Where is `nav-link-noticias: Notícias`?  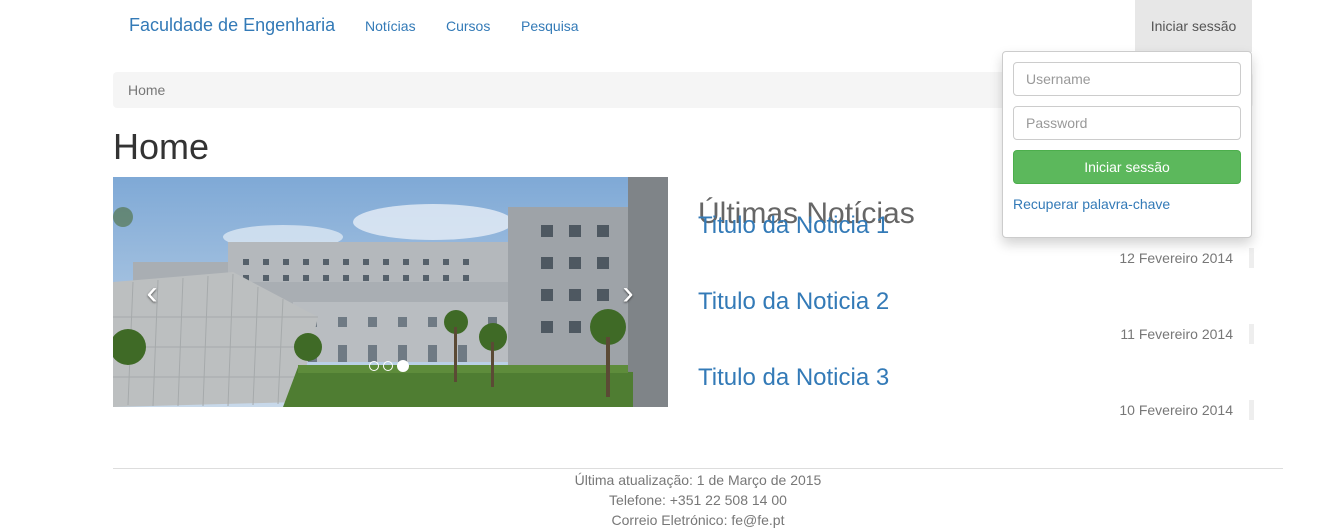
nav-link-noticias: Notícias is located at coordinates (390, 26).